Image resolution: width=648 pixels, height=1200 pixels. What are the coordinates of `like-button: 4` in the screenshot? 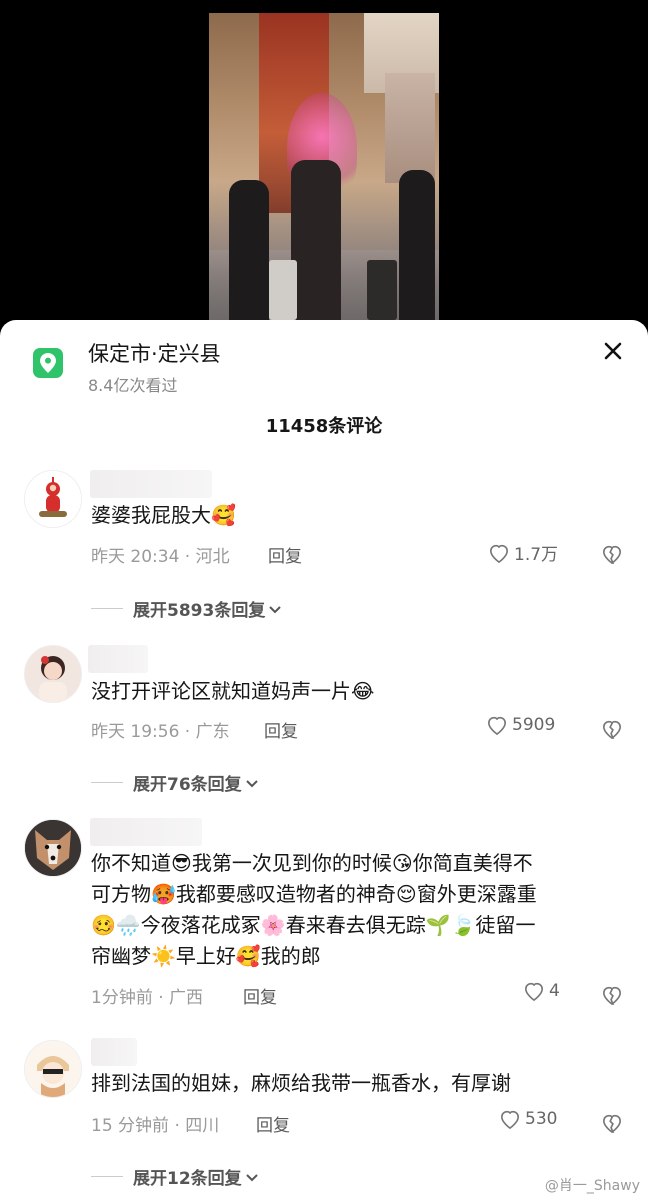 It's located at (541, 991).